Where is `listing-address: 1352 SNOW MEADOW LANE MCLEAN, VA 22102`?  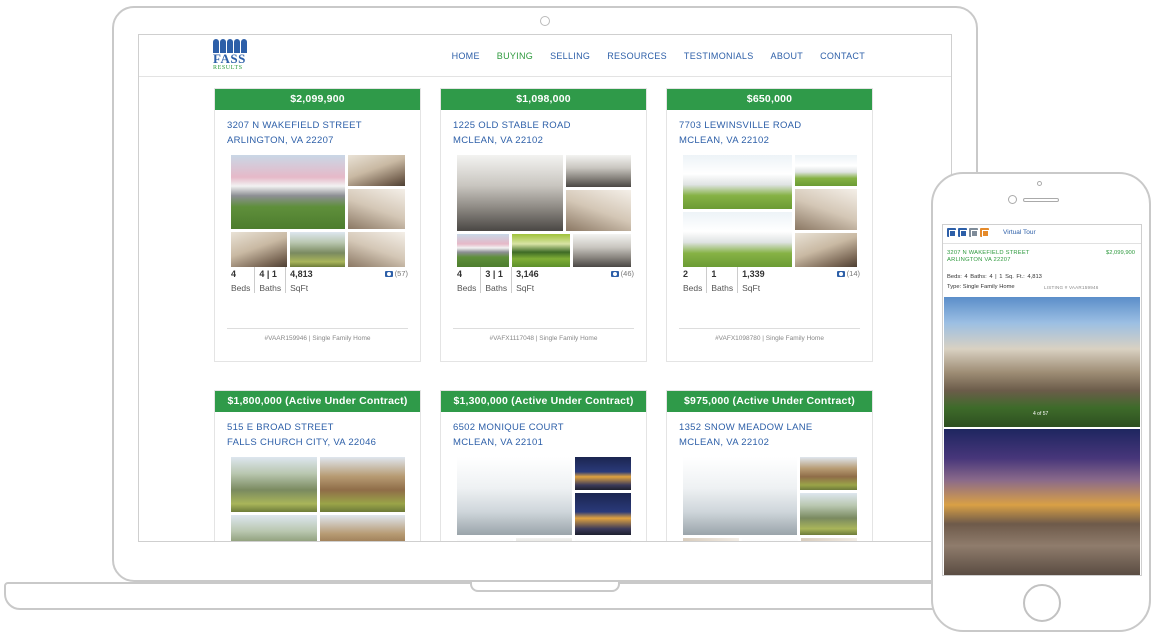 listing-address: 1352 SNOW MEADOW LANE MCLEAN, VA 22102 is located at coordinates (769, 431).